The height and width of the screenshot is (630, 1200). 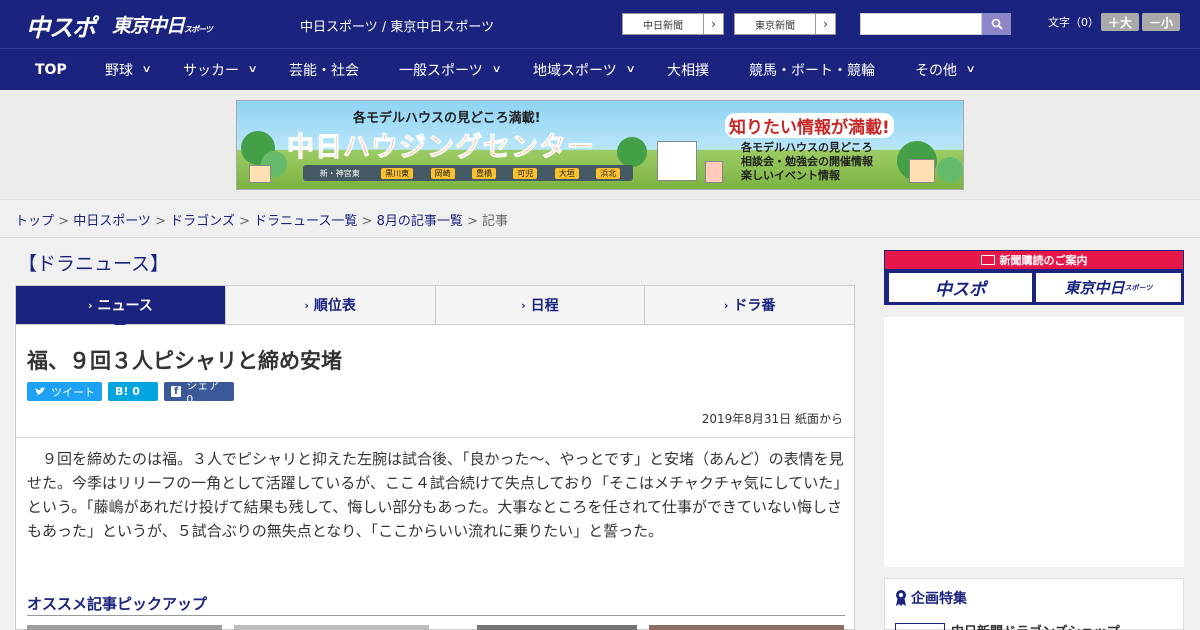 What do you see at coordinates (920, 626) in the screenshot?
I see `feature-thumbnail` at bounding box center [920, 626].